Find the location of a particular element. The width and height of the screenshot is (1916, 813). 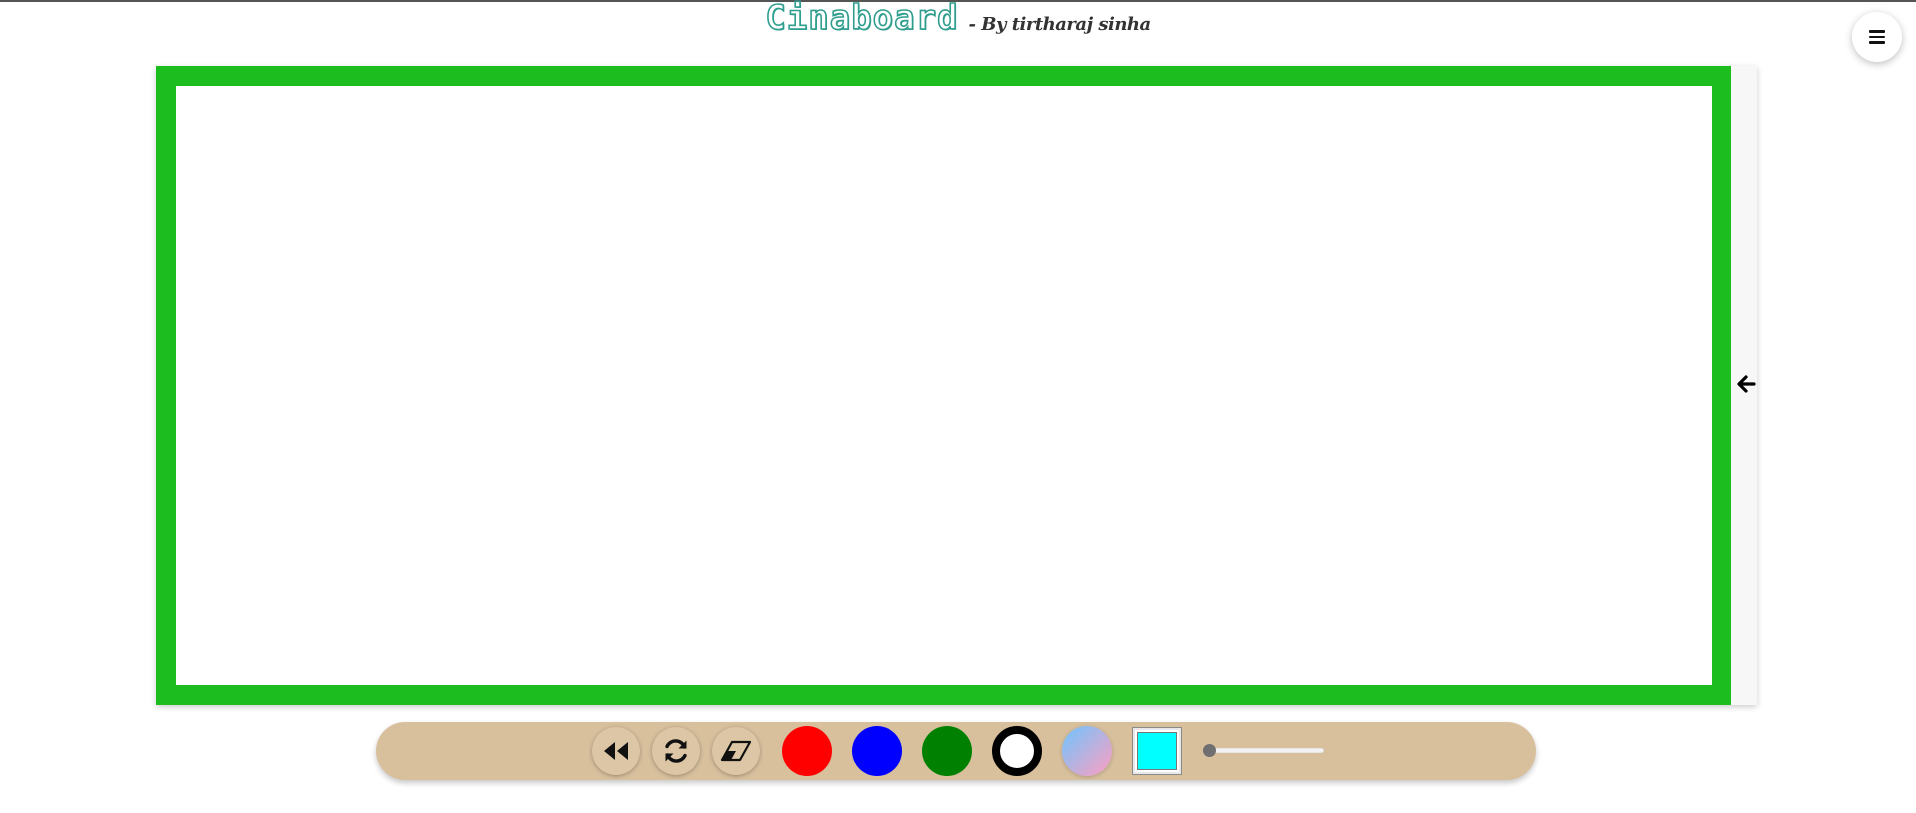

app-title: Cinaboard is located at coordinates (862, 19).